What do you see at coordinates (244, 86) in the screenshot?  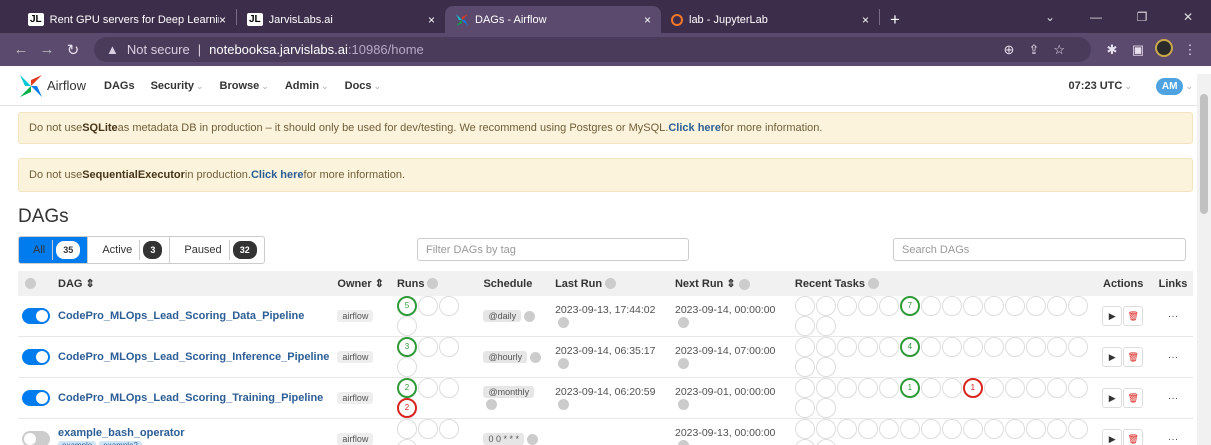 I see `nav-browse: Browse ⌄` at bounding box center [244, 86].